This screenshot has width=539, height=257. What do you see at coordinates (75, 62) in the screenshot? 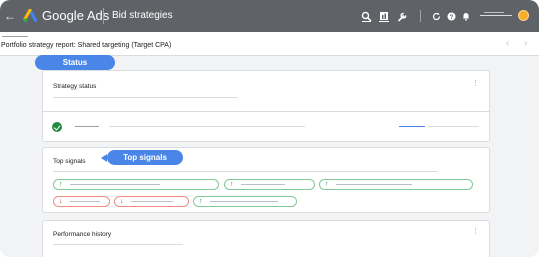
I see `status-callout: Status` at bounding box center [75, 62].